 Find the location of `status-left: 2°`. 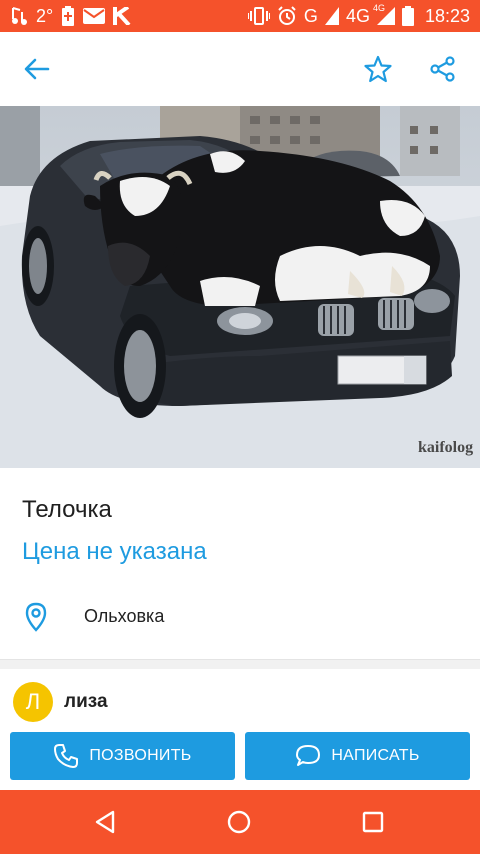

status-left: 2° is located at coordinates (70, 16).